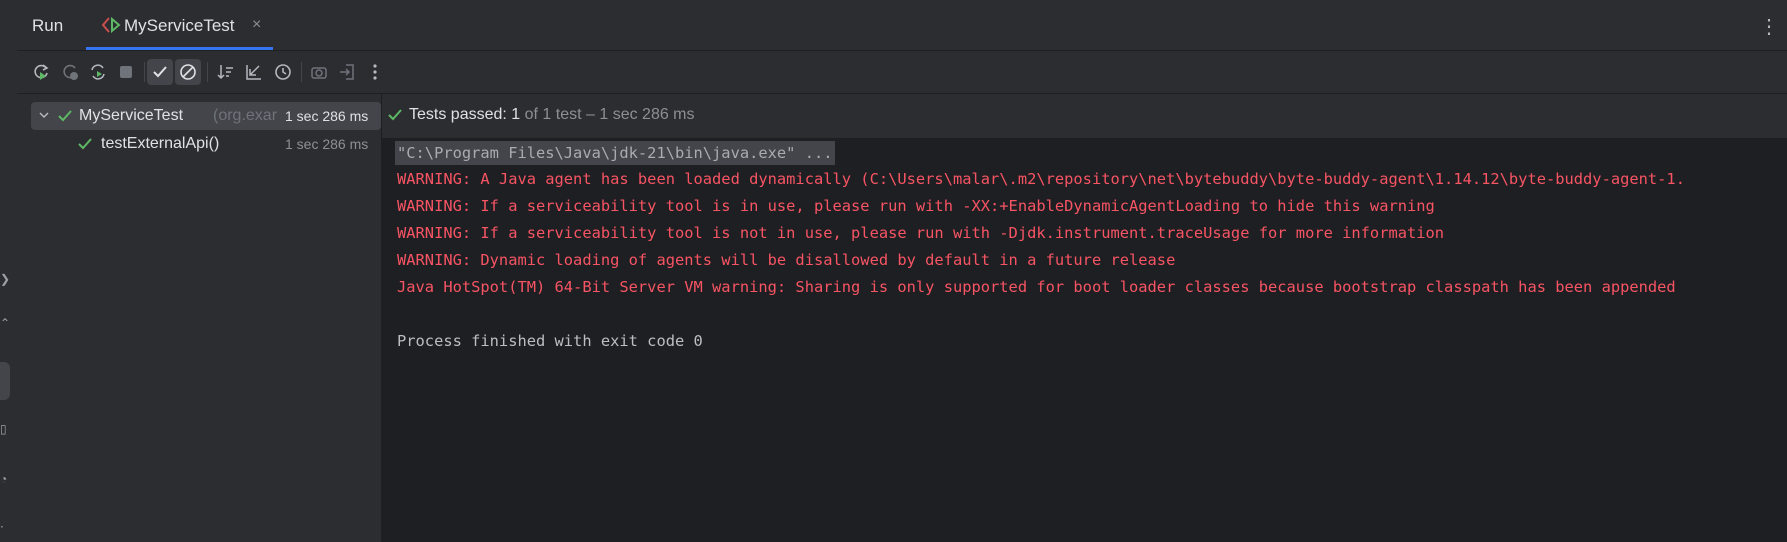  Describe the element at coordinates (188, 72) in the screenshot. I see `show-ignored-icon` at that location.